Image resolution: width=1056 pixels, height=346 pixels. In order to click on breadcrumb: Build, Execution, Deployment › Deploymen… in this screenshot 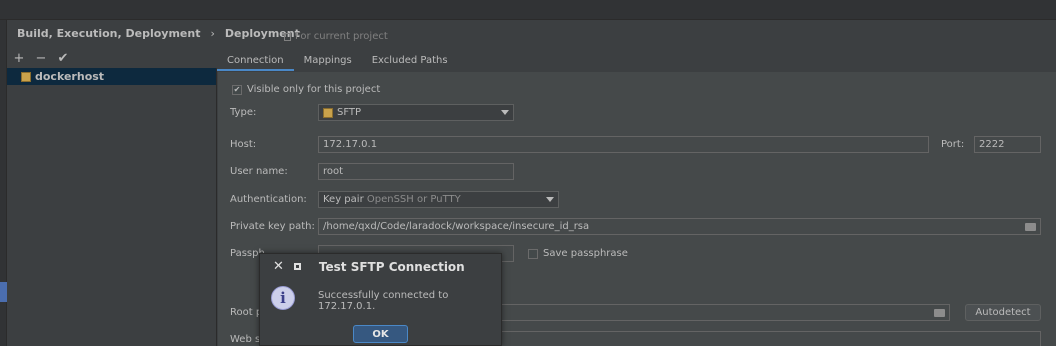, I will do `click(158, 33)`.